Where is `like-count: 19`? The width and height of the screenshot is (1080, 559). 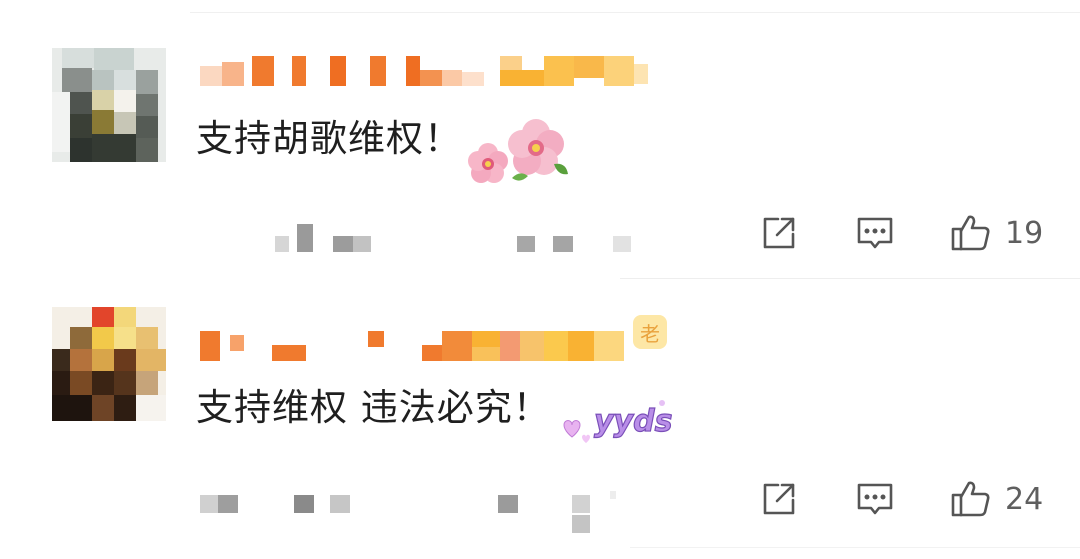
like-count: 19 is located at coordinates (1024, 233).